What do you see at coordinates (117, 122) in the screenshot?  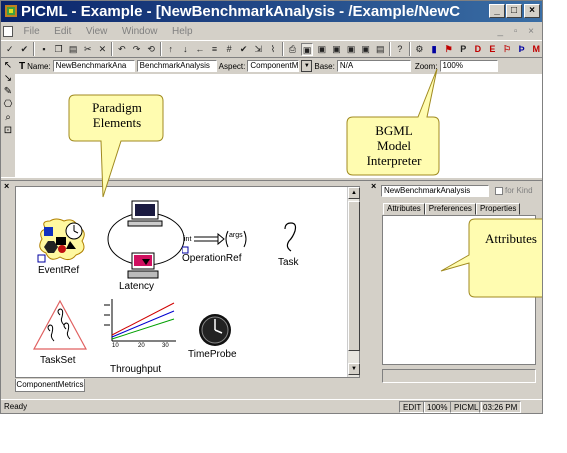 I see `callout-line: Elements` at bounding box center [117, 122].